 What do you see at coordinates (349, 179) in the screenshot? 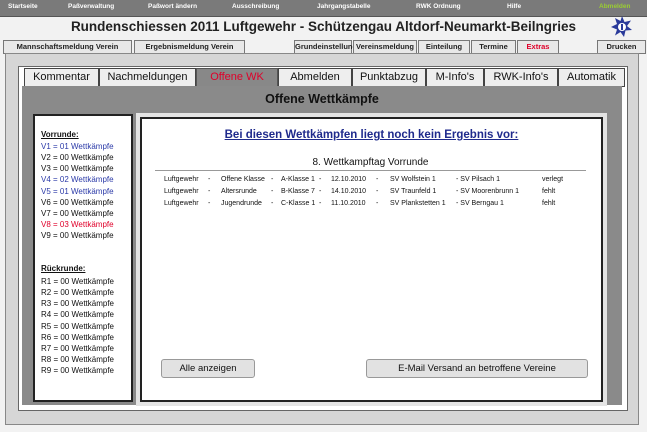
I see `competition-cell: 12.10.2010` at bounding box center [349, 179].